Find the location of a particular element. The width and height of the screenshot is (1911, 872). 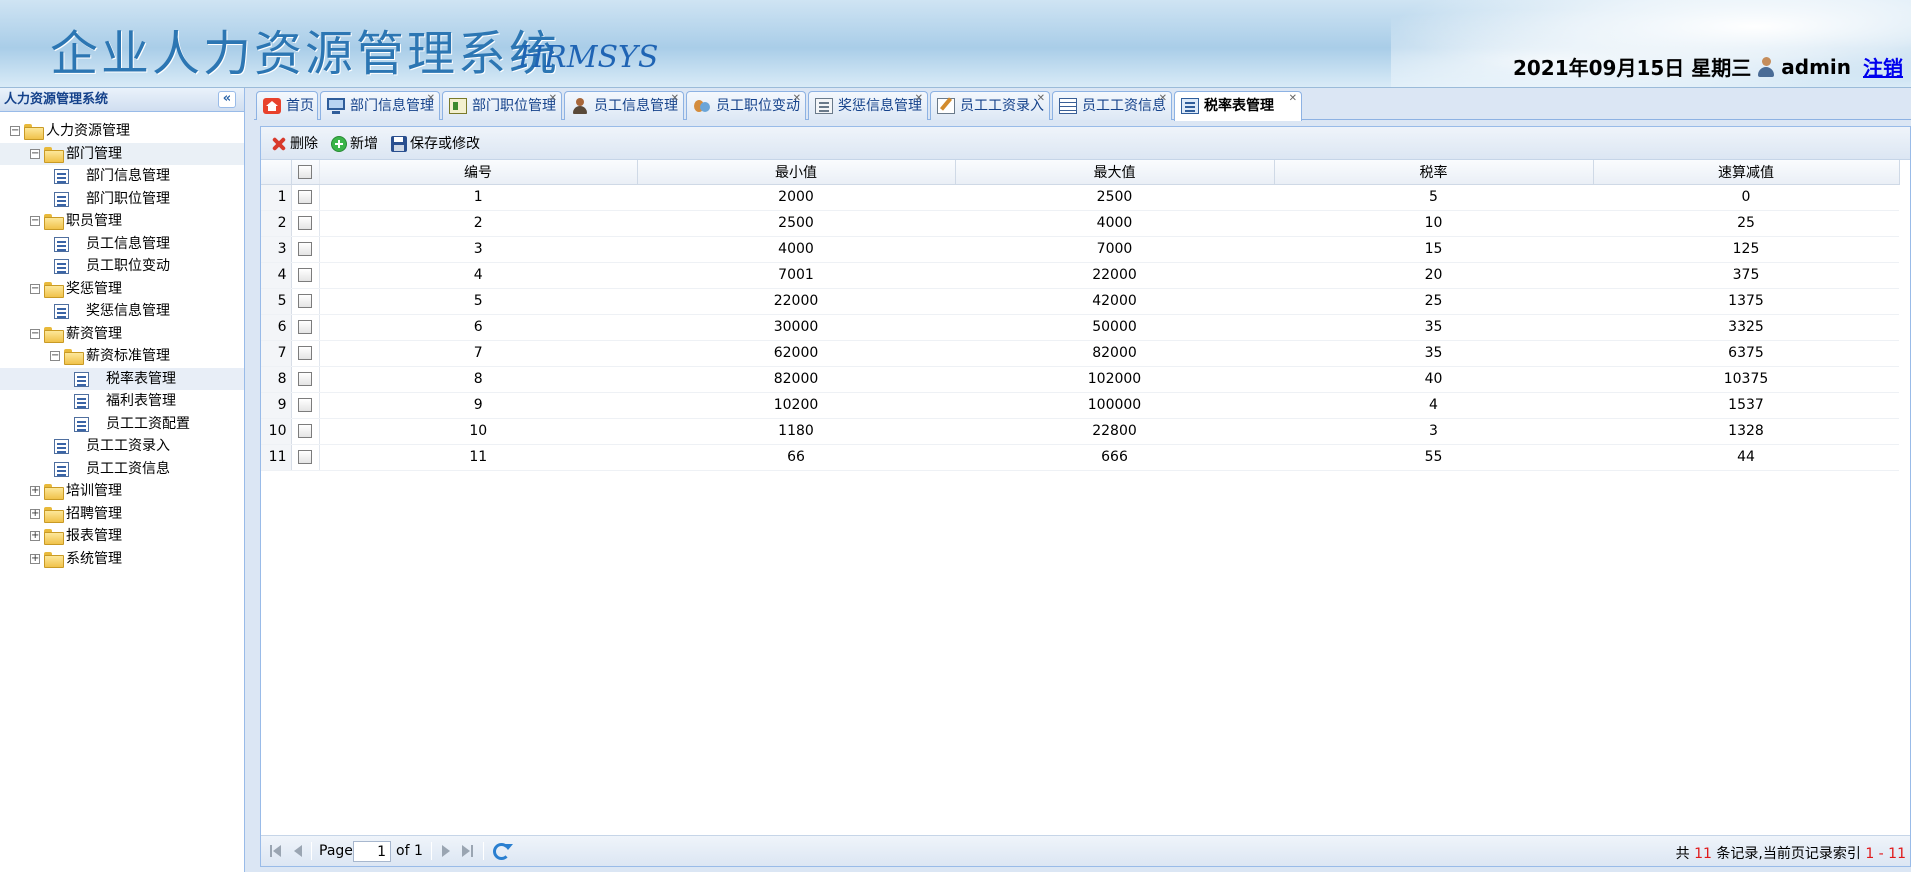

table-cell: 50000 is located at coordinates (1114, 327).